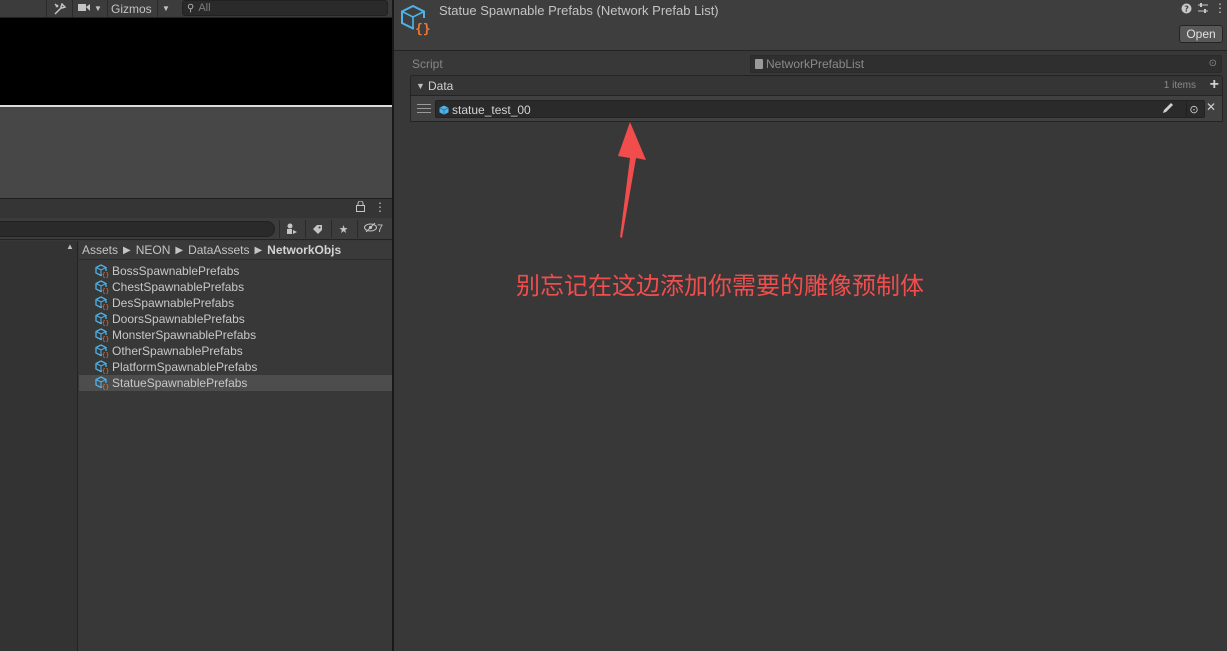  I want to click on list-item: {} DoorsSpawnablePrefabs, so click(235, 319).